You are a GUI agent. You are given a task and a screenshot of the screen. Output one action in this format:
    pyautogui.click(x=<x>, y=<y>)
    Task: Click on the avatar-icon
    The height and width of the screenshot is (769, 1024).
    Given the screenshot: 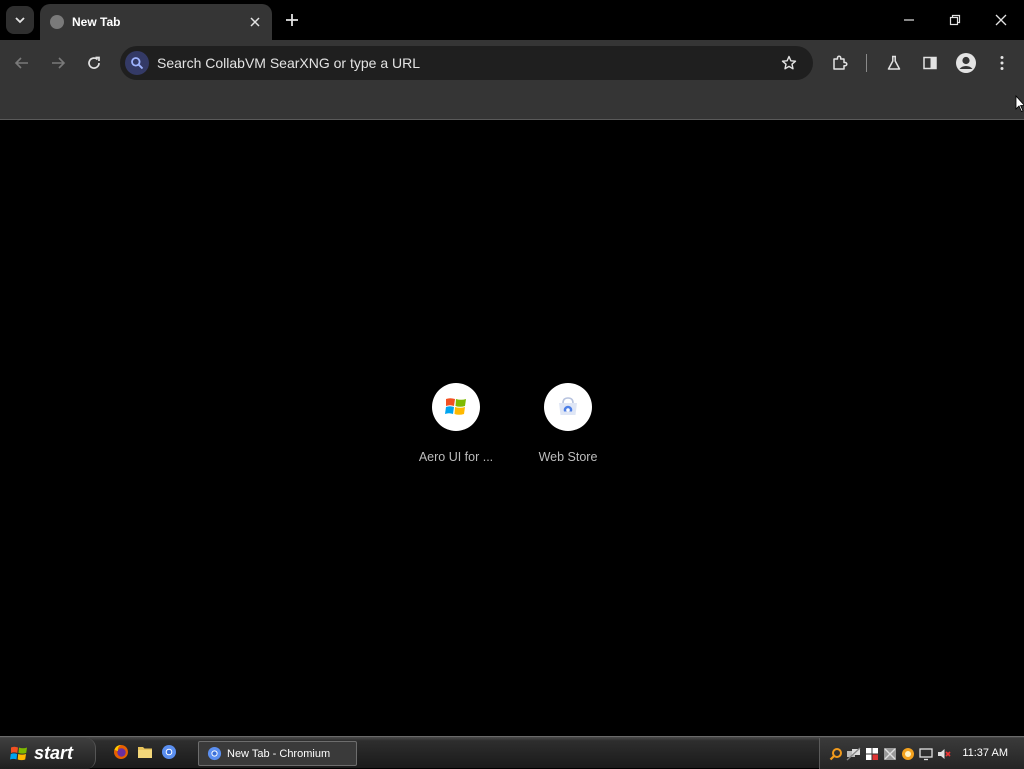 What is the action you would take?
    pyautogui.click(x=966, y=63)
    